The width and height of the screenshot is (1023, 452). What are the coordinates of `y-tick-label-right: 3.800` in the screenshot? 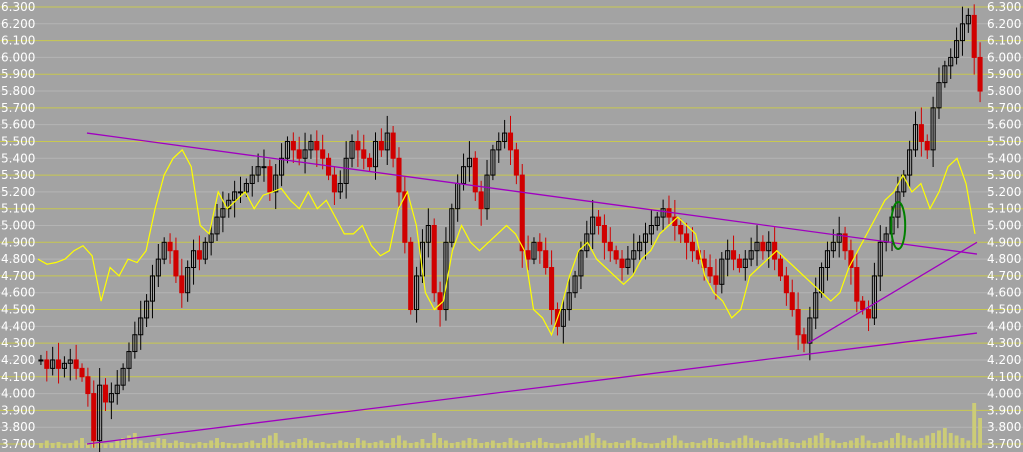 It's located at (1004, 427).